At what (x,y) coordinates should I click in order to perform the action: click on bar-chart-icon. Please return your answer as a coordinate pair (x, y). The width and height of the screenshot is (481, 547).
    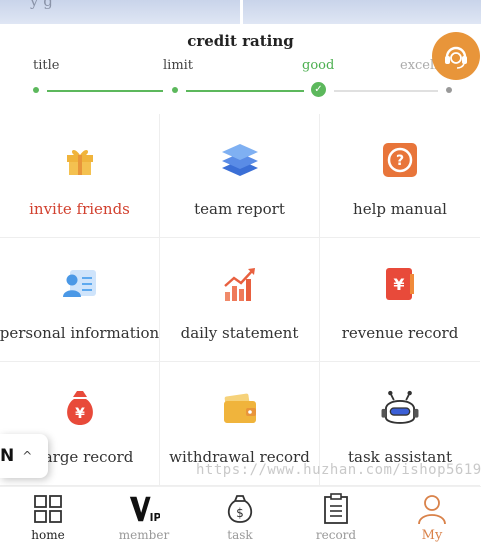
    Looking at the image, I should click on (240, 284).